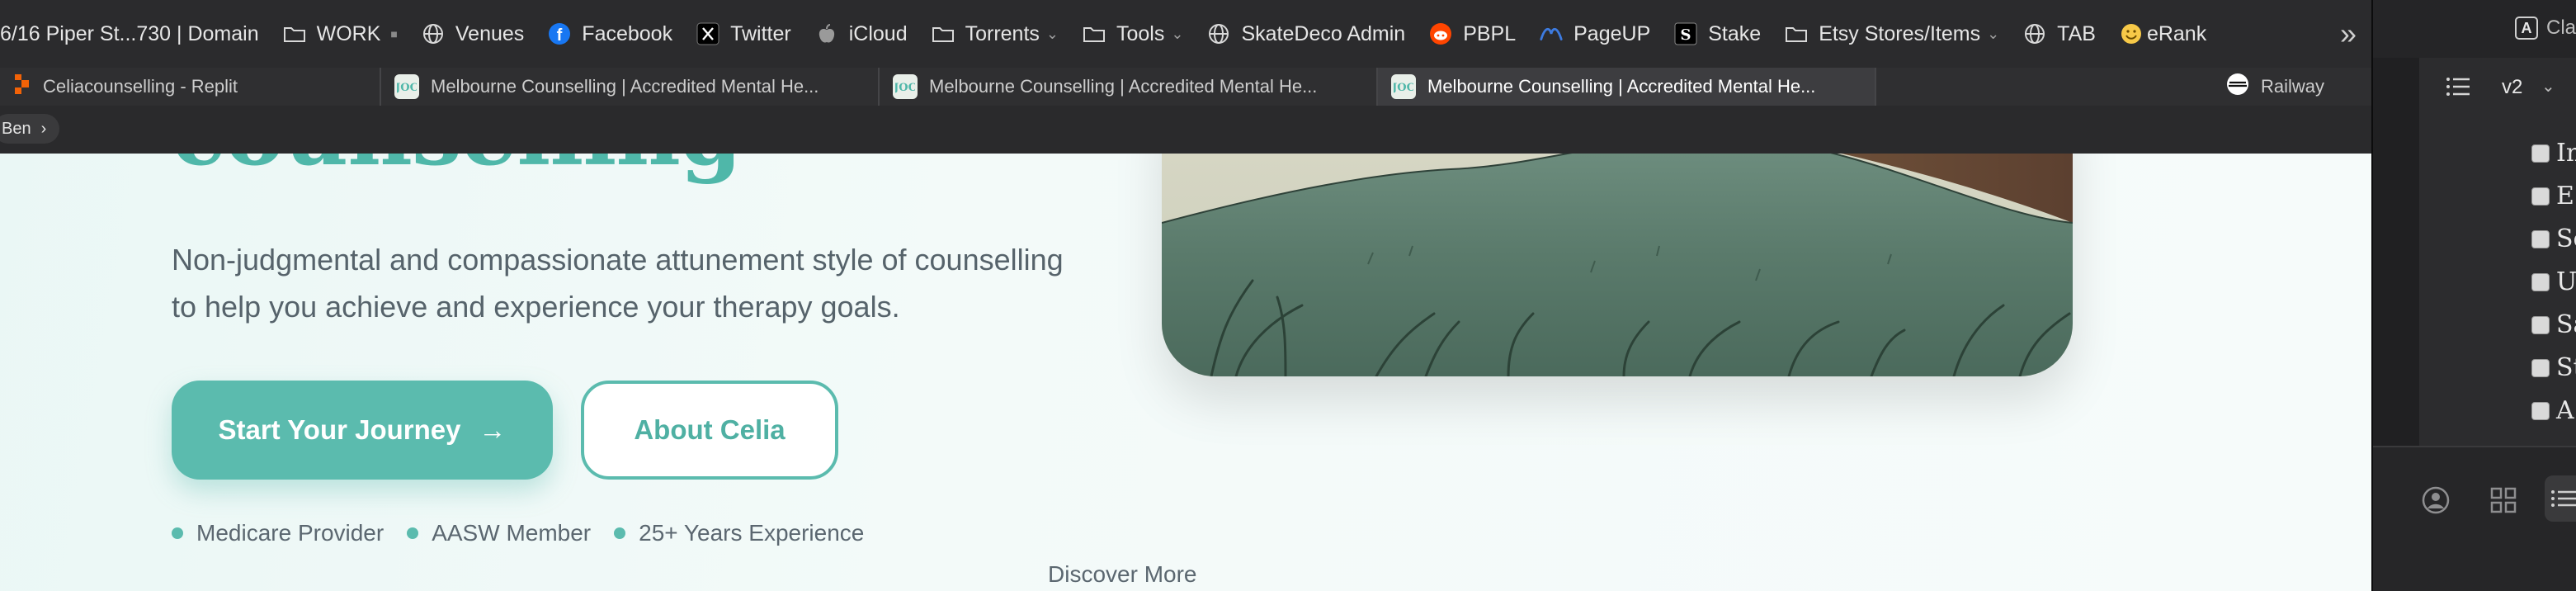  What do you see at coordinates (1306, 34) in the screenshot?
I see `bookmark-skatedeco: SkateDeco Admin` at bounding box center [1306, 34].